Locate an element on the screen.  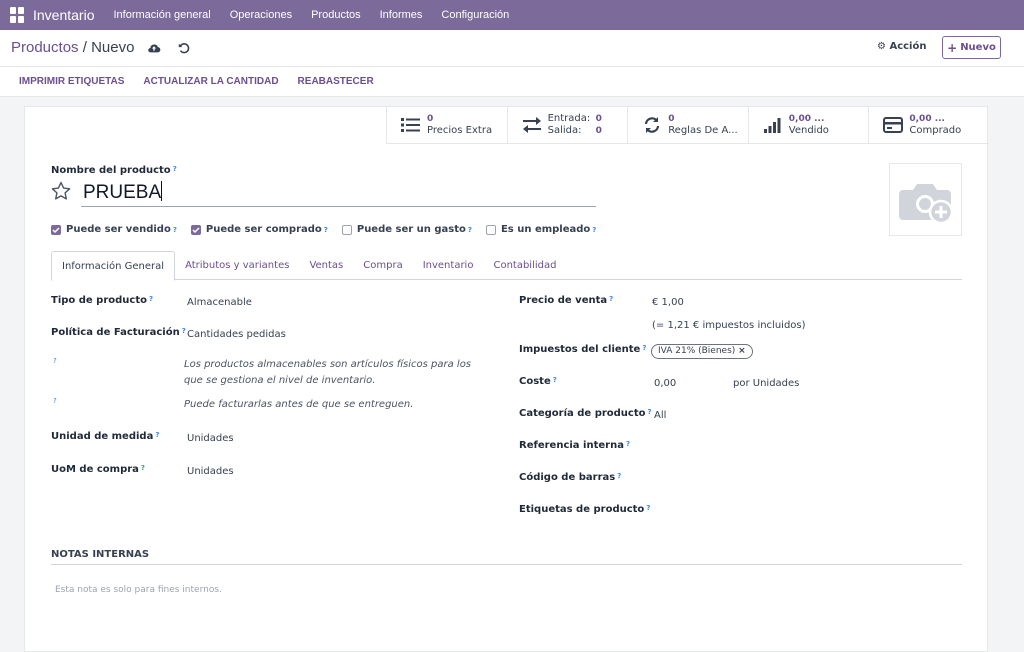
internal-notes-editor: Esta nota es solo para fines internos. is located at coordinates (138, 590).